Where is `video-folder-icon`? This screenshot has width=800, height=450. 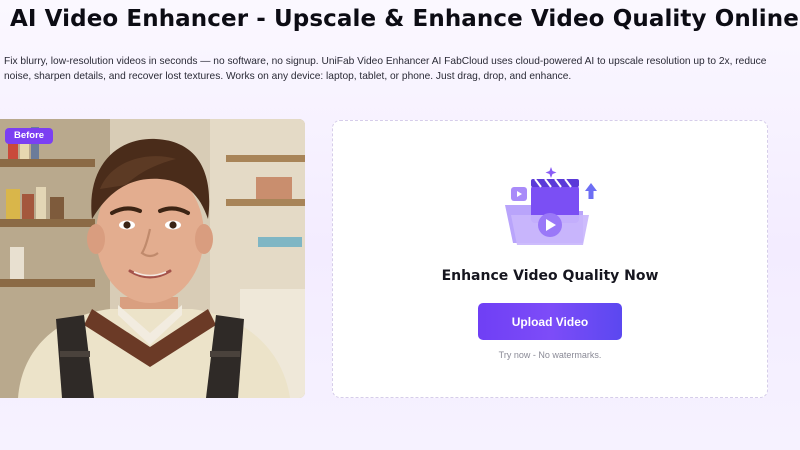 video-folder-icon is located at coordinates (551, 205).